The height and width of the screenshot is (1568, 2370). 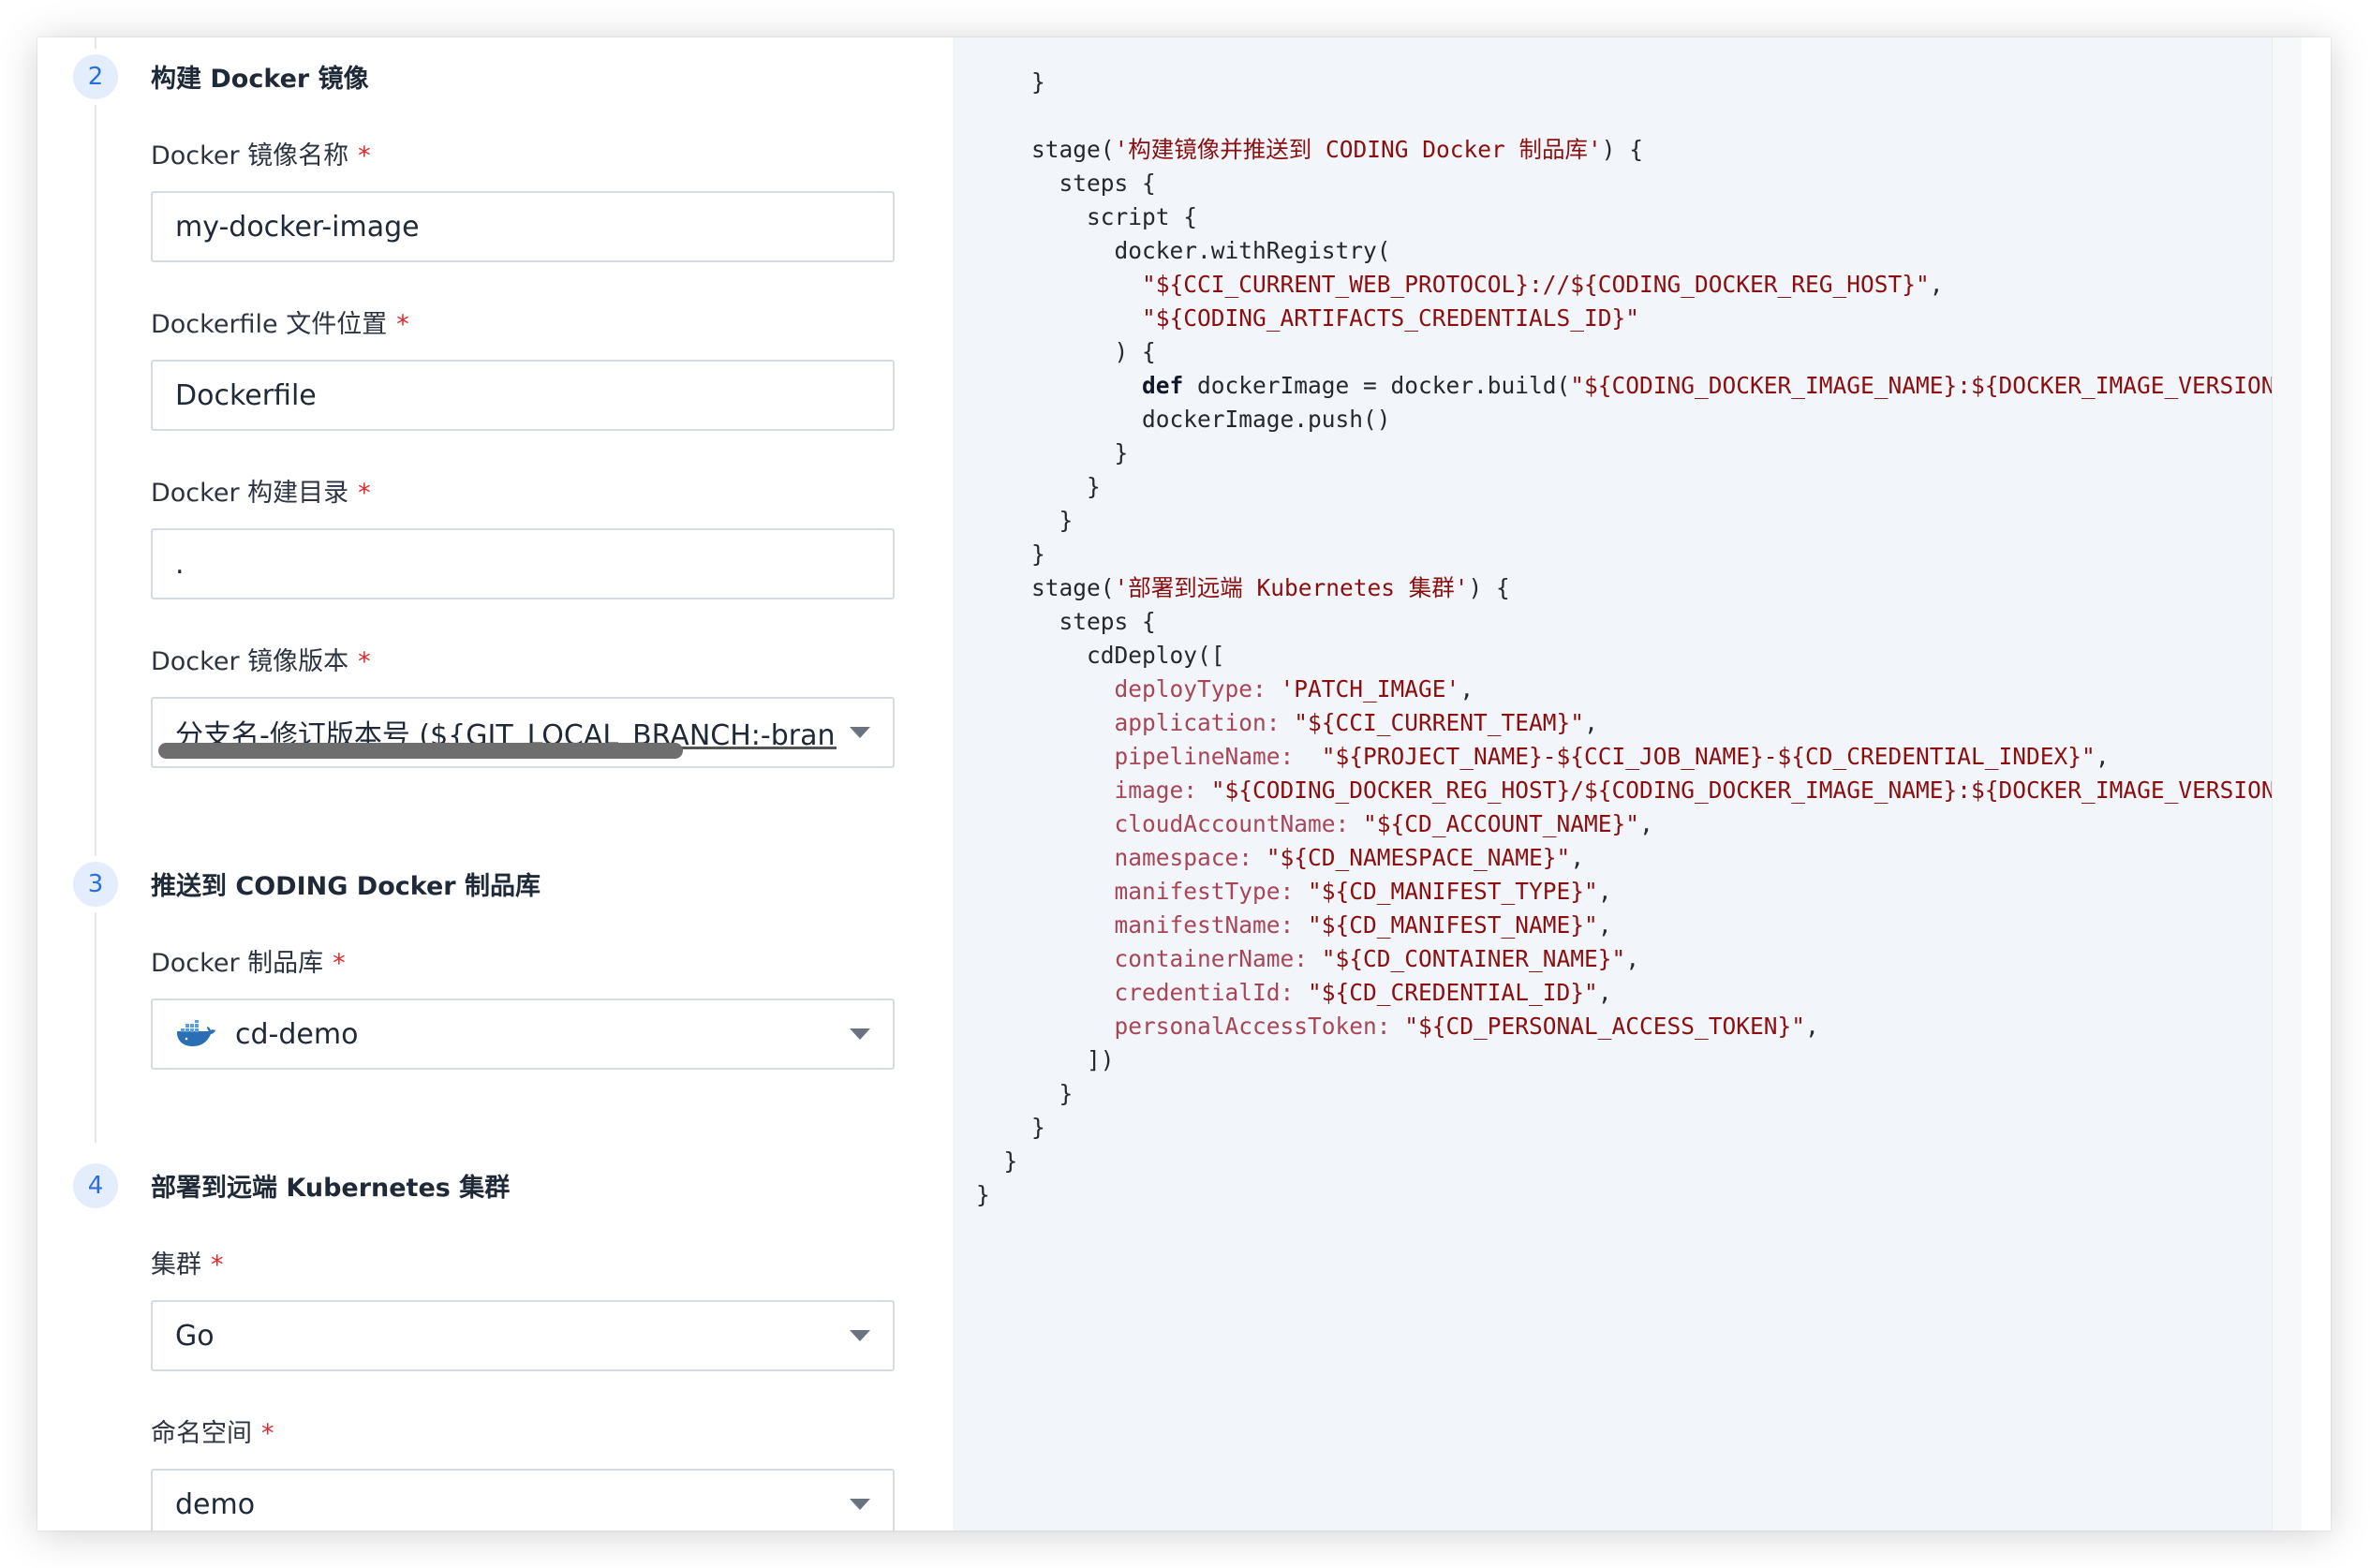 I want to click on step-4-title: 部署到远端 Kubernetes 集群, so click(x=331, y=1188).